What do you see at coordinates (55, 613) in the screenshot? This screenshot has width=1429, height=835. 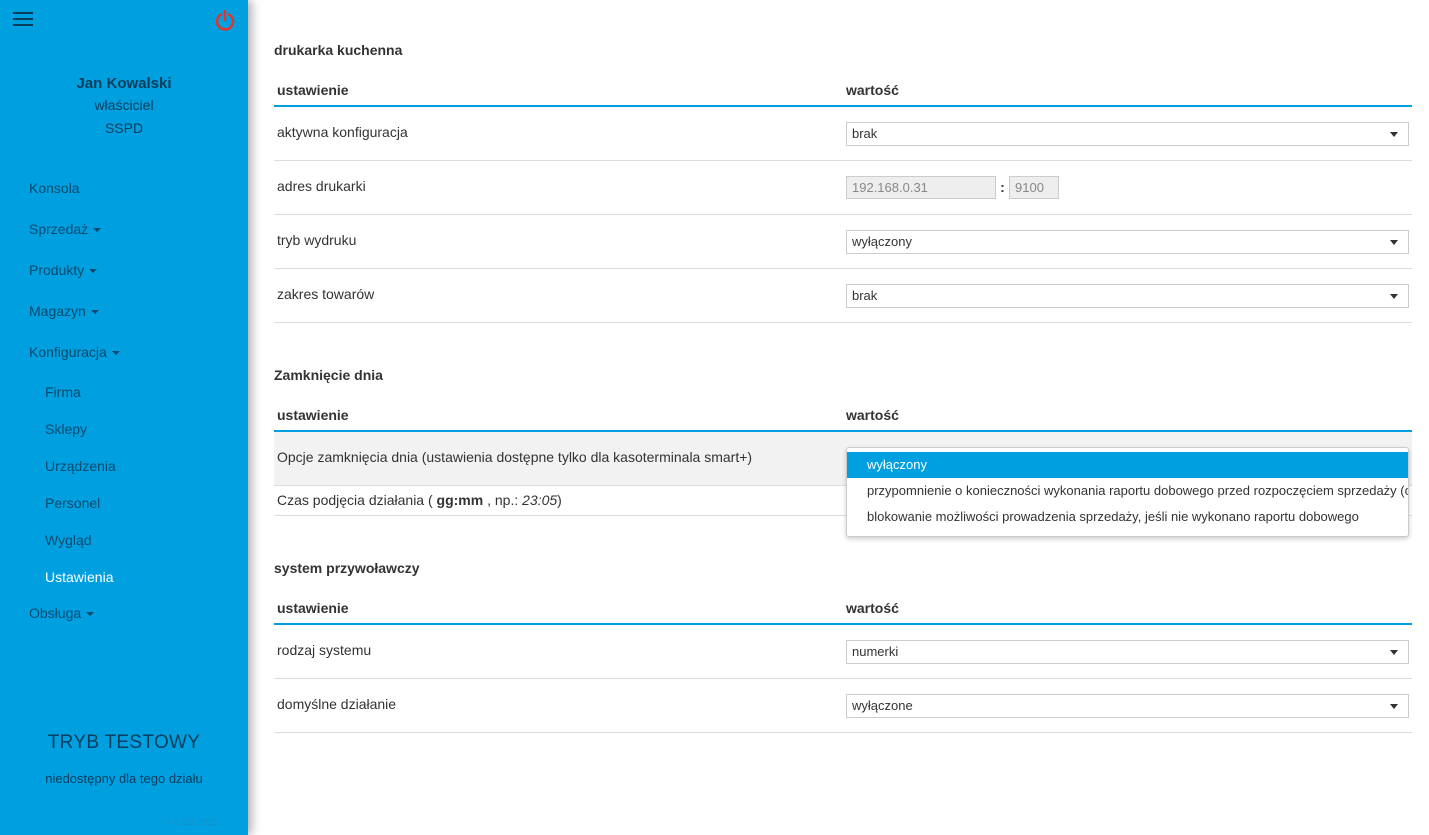 I see `nav-label: Obsługa` at bounding box center [55, 613].